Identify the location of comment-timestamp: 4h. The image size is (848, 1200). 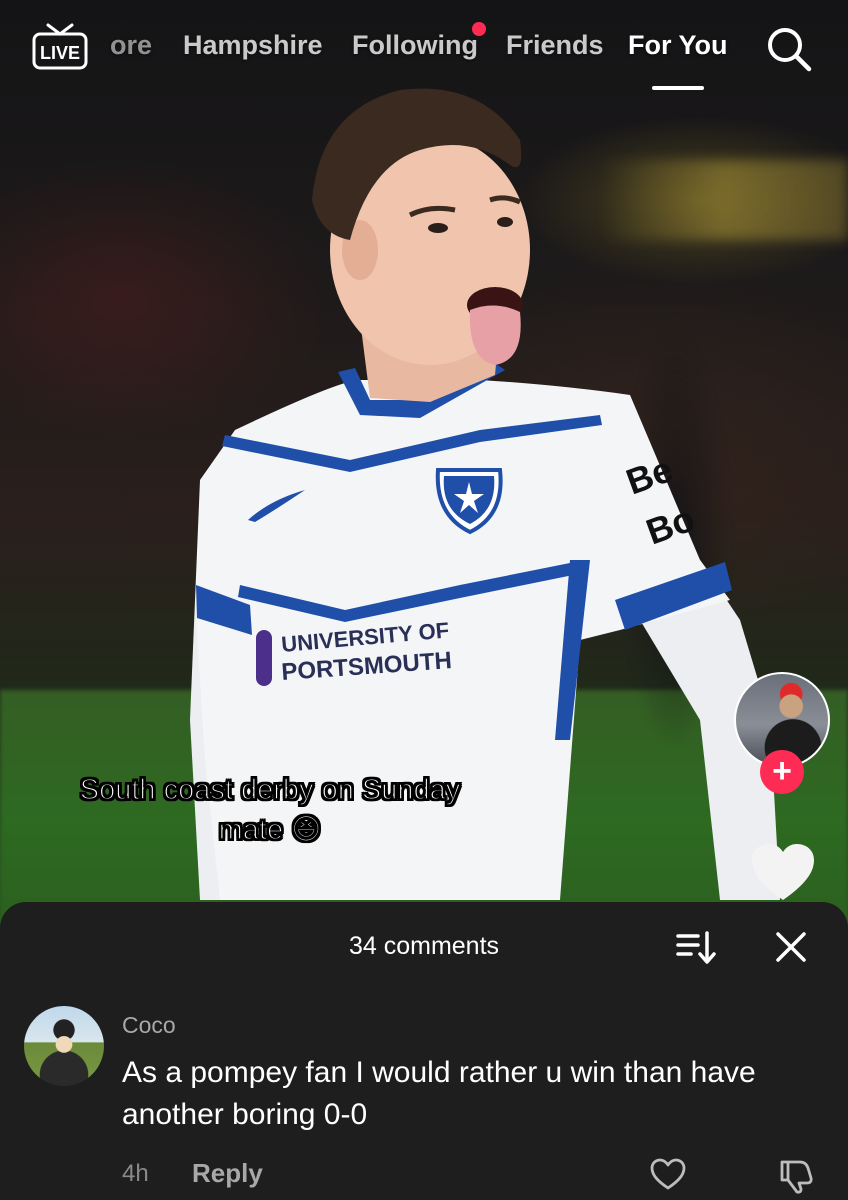
(135, 1173).